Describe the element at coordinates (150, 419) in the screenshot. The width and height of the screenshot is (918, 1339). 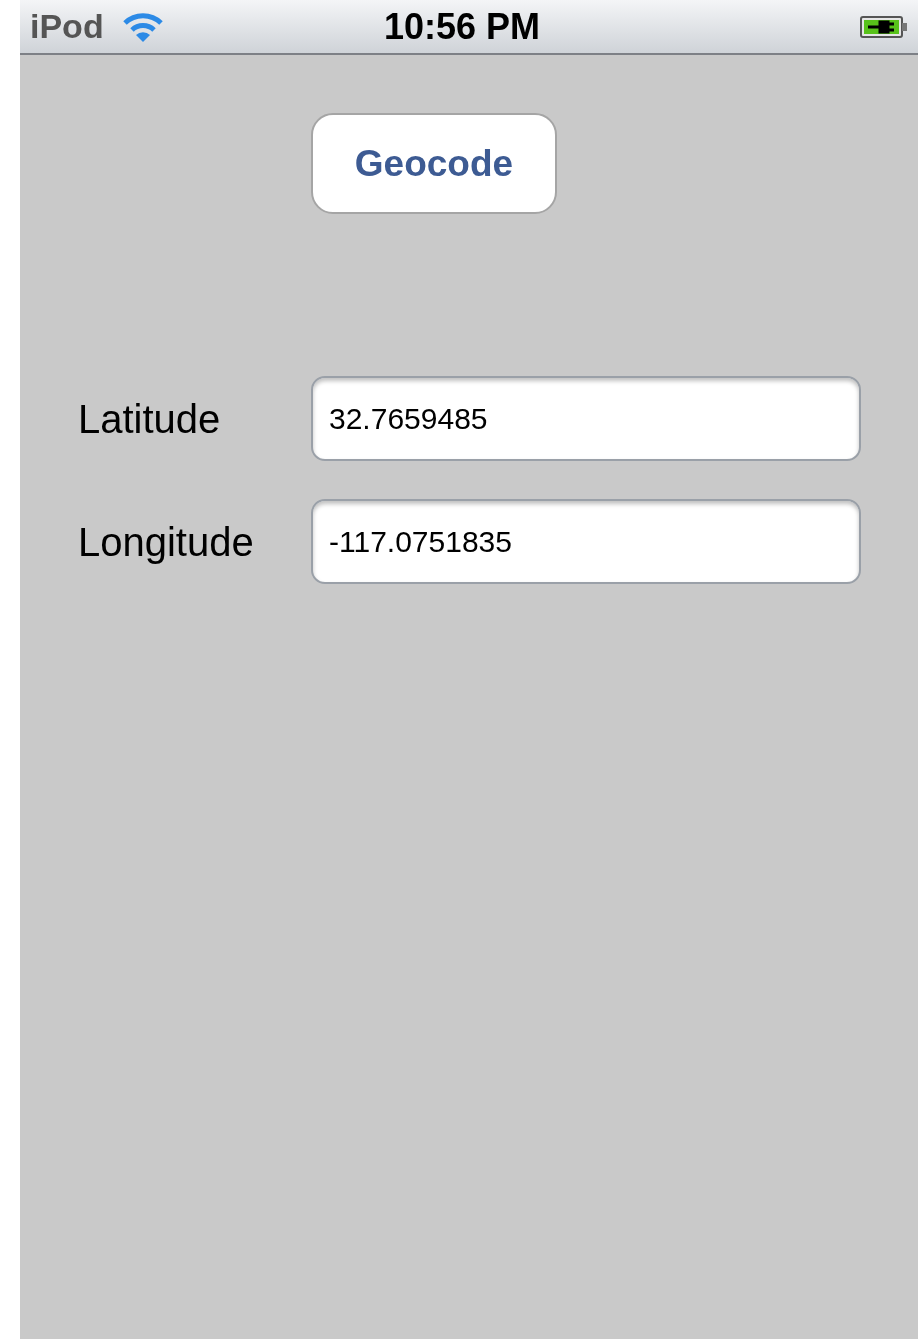
I see `field-label: Latitude` at that location.